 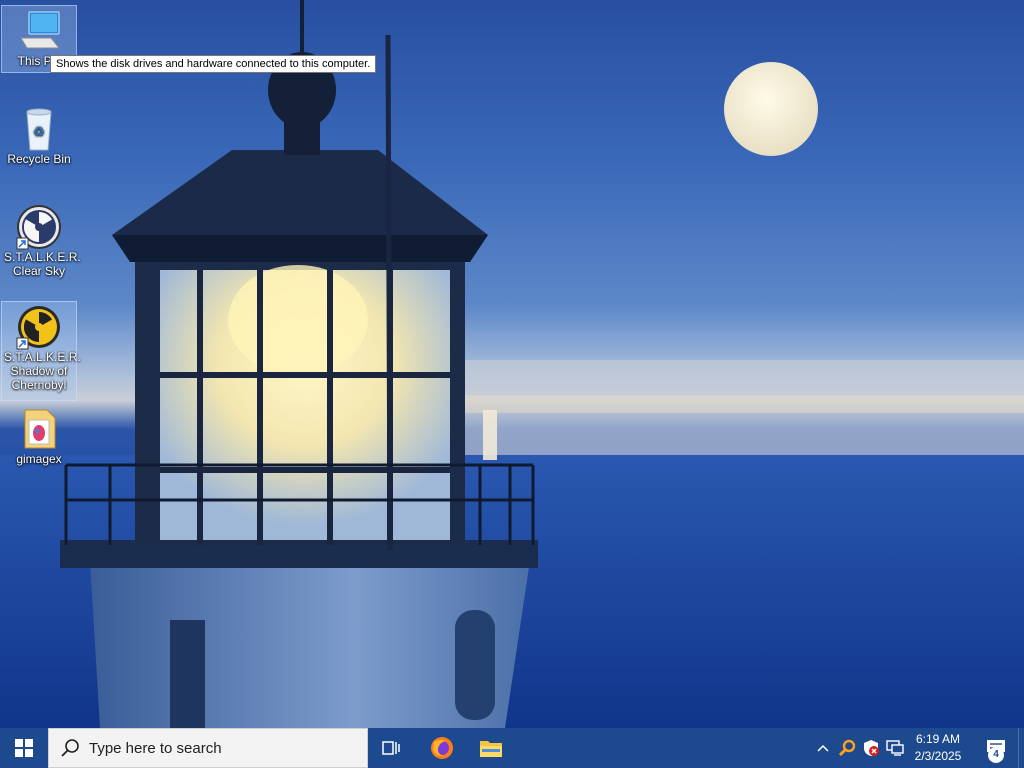 I want to click on desktop-icon-stalker-clear-sky: S.T.A.L.K.E.R. Clear Sky, so click(x=41, y=246).